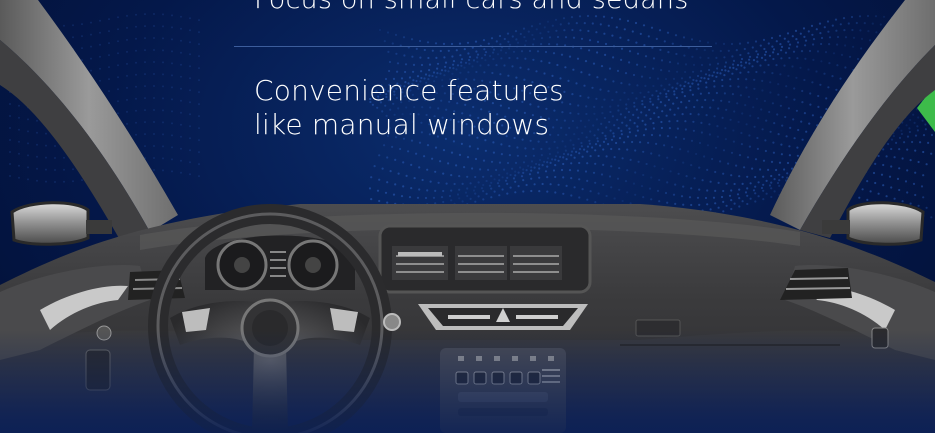 This screenshot has height=433, width=935. Describe the element at coordinates (485, 259) in the screenshot. I see `infotainment-screen-icon` at that location.